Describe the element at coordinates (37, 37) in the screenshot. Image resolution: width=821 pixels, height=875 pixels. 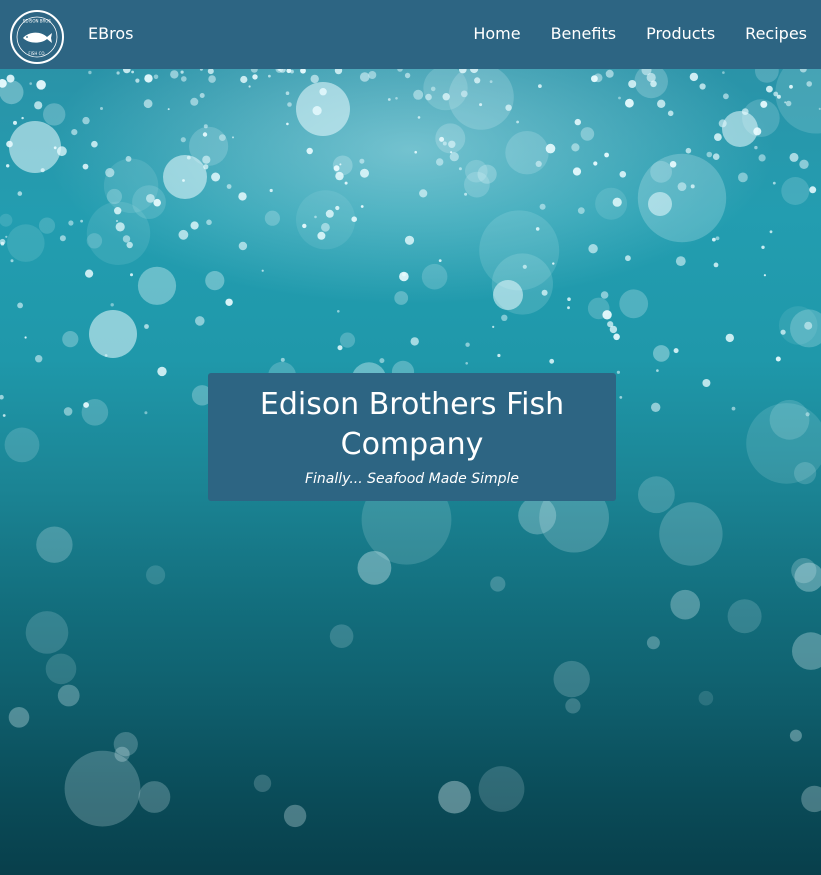
I see `brand-logo: EDISON BROS FISH CO.` at that location.